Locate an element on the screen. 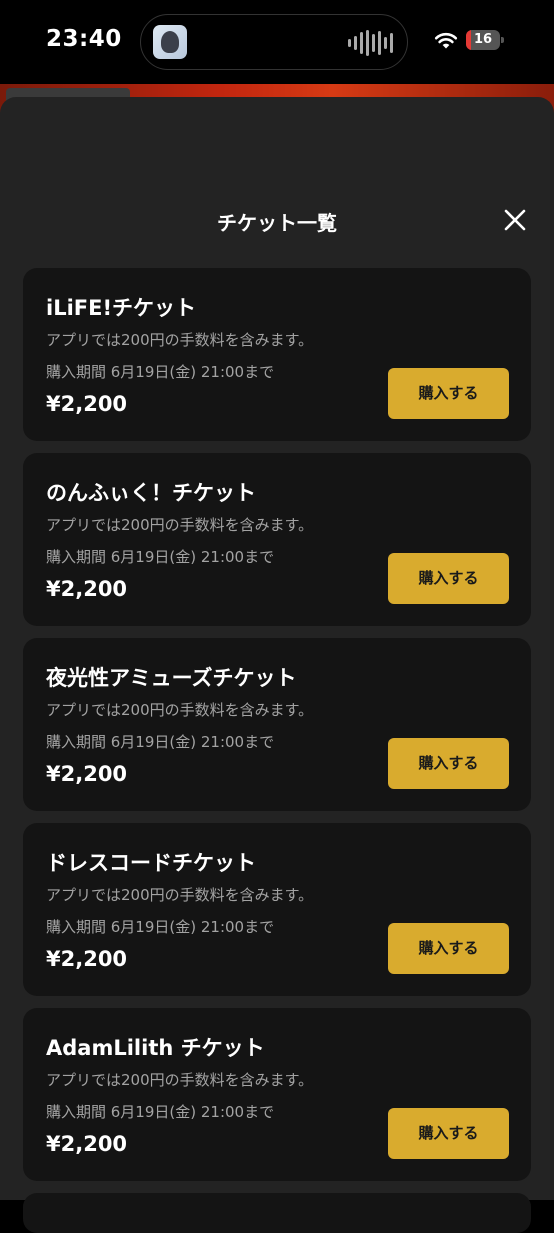  ticket-name: 夜光性アミューズチケット is located at coordinates (171, 678).